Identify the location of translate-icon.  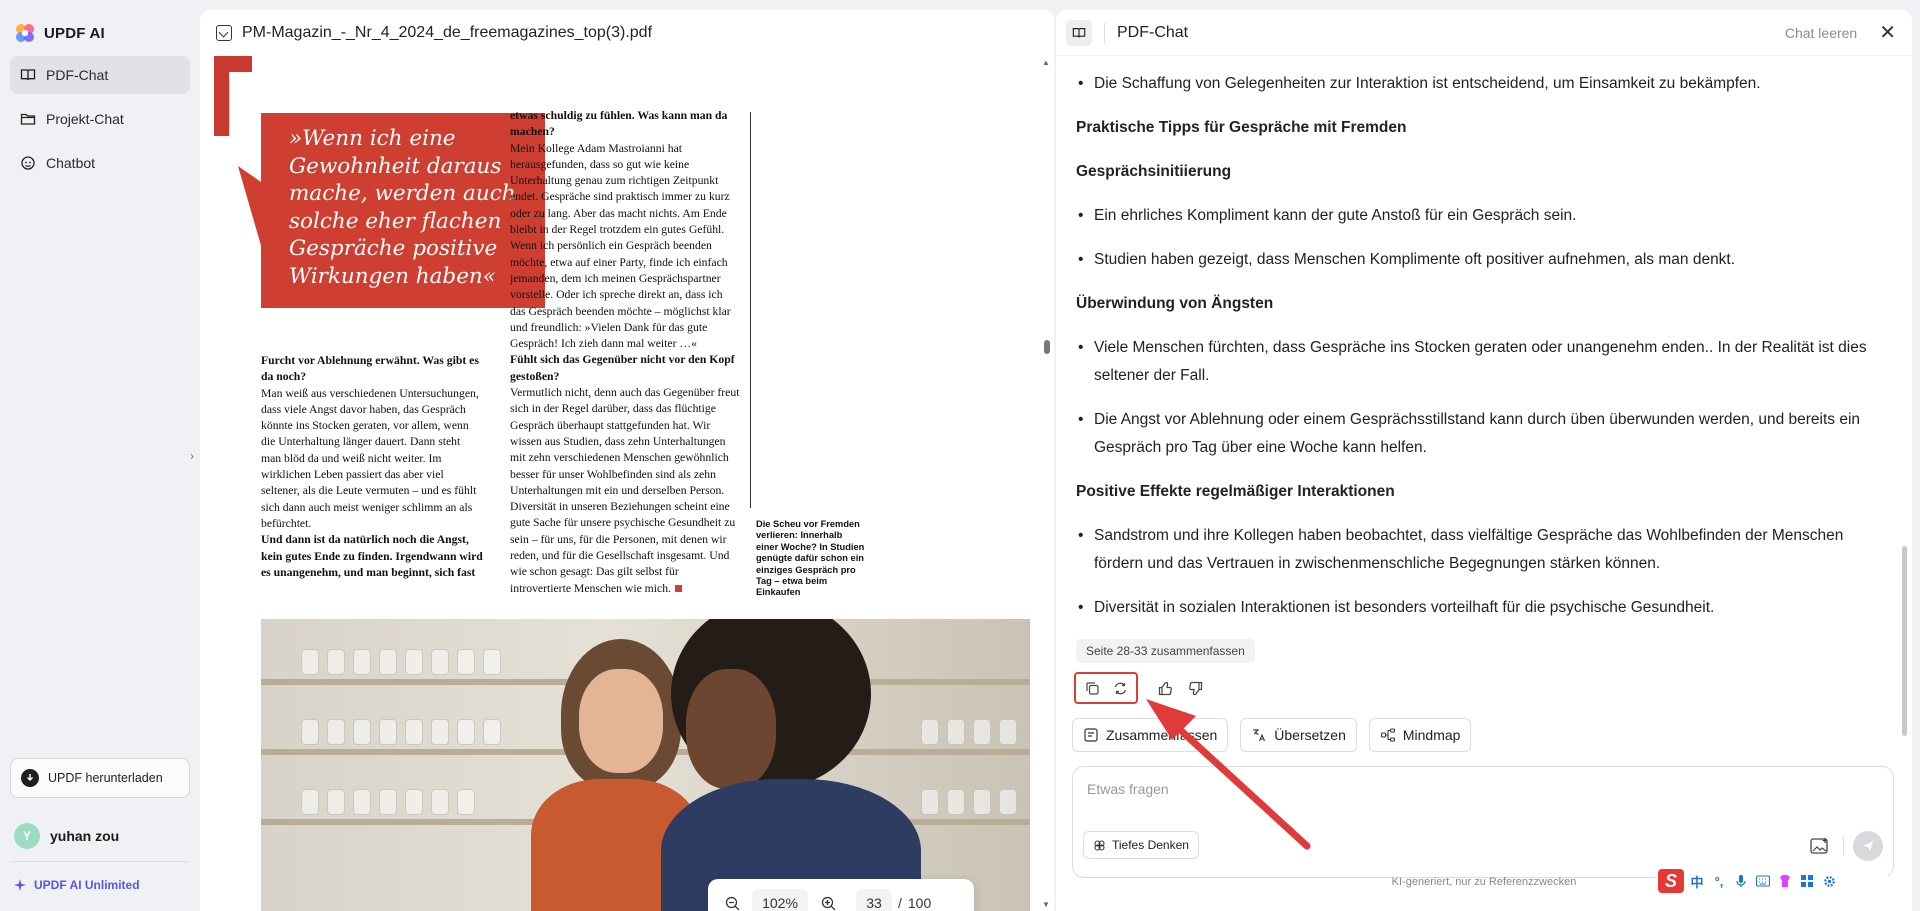
(1259, 735).